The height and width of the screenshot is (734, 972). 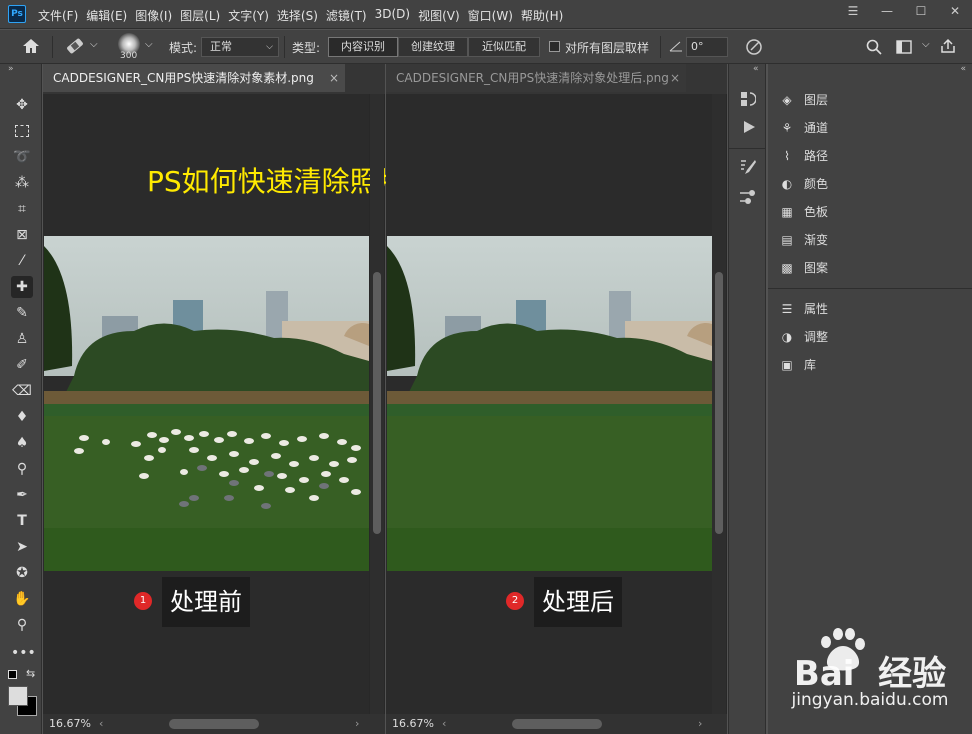 What do you see at coordinates (22, 547) in the screenshot?
I see `path-selection-icon: ➤` at bounding box center [22, 547].